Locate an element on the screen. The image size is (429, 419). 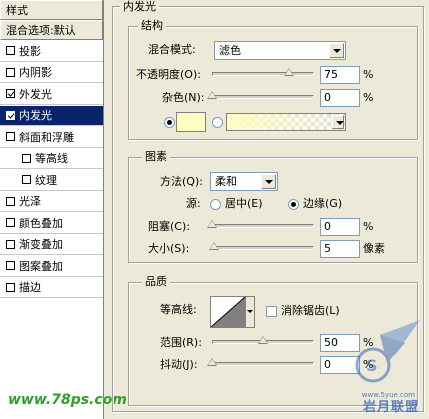
style-item-label: 渐变叠加 is located at coordinates (41, 244).